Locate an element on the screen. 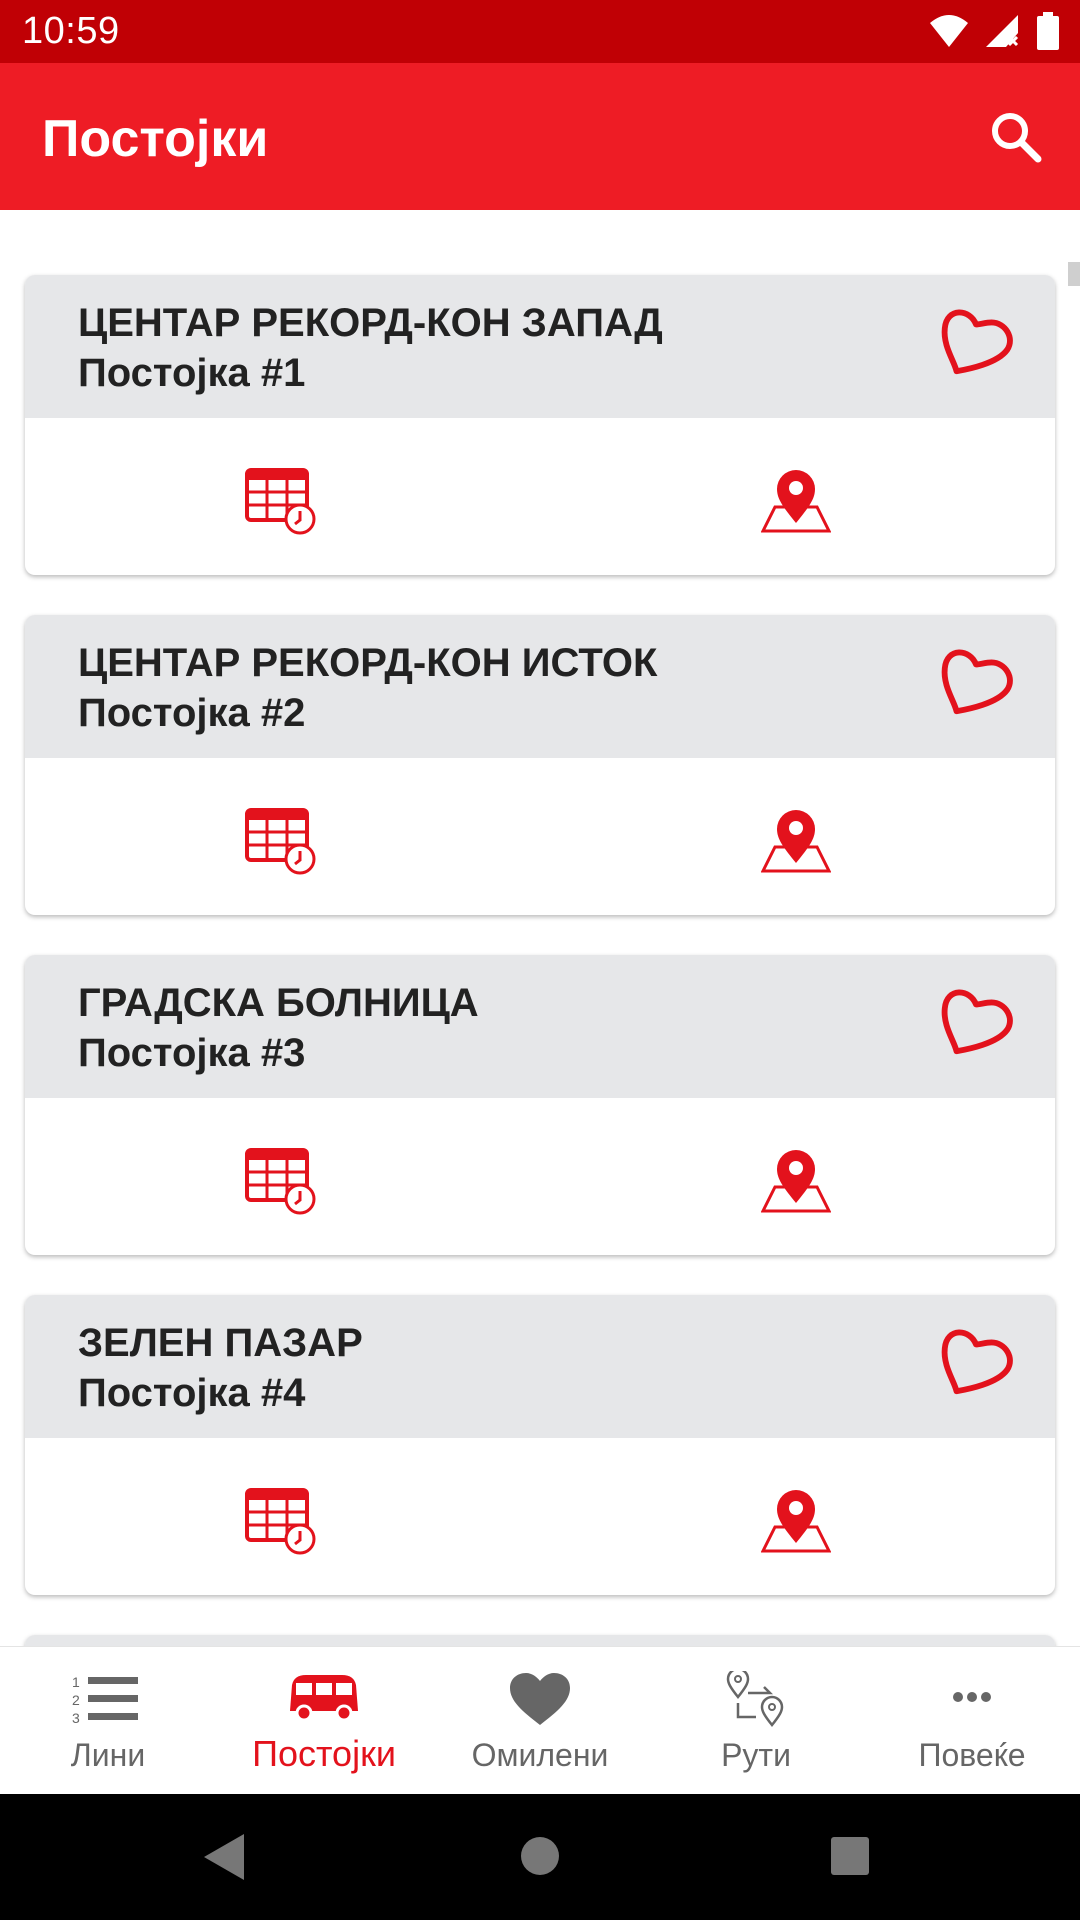  stop-card-header: ЦЕНТАР РЕКОРД-КОН ИСТОК Постојка #2 is located at coordinates (540, 686).